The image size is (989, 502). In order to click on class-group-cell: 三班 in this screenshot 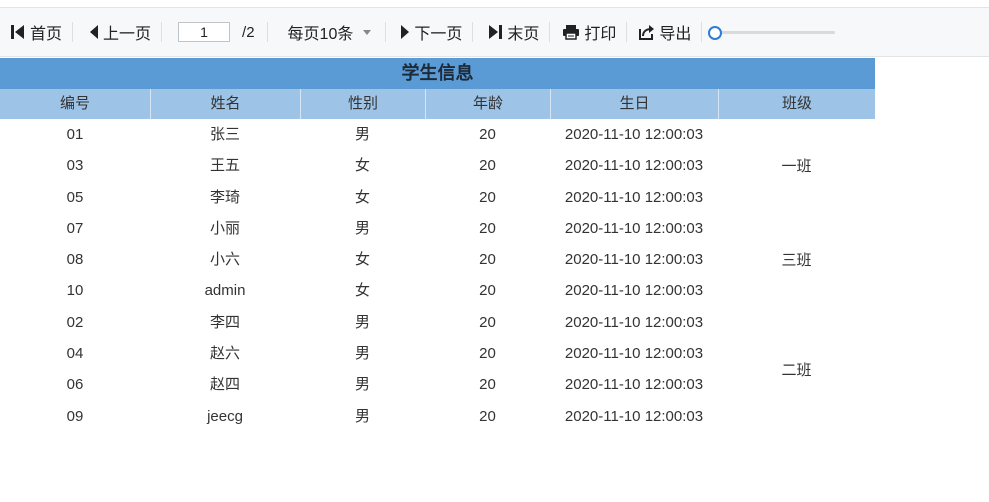, I will do `click(796, 261)`.